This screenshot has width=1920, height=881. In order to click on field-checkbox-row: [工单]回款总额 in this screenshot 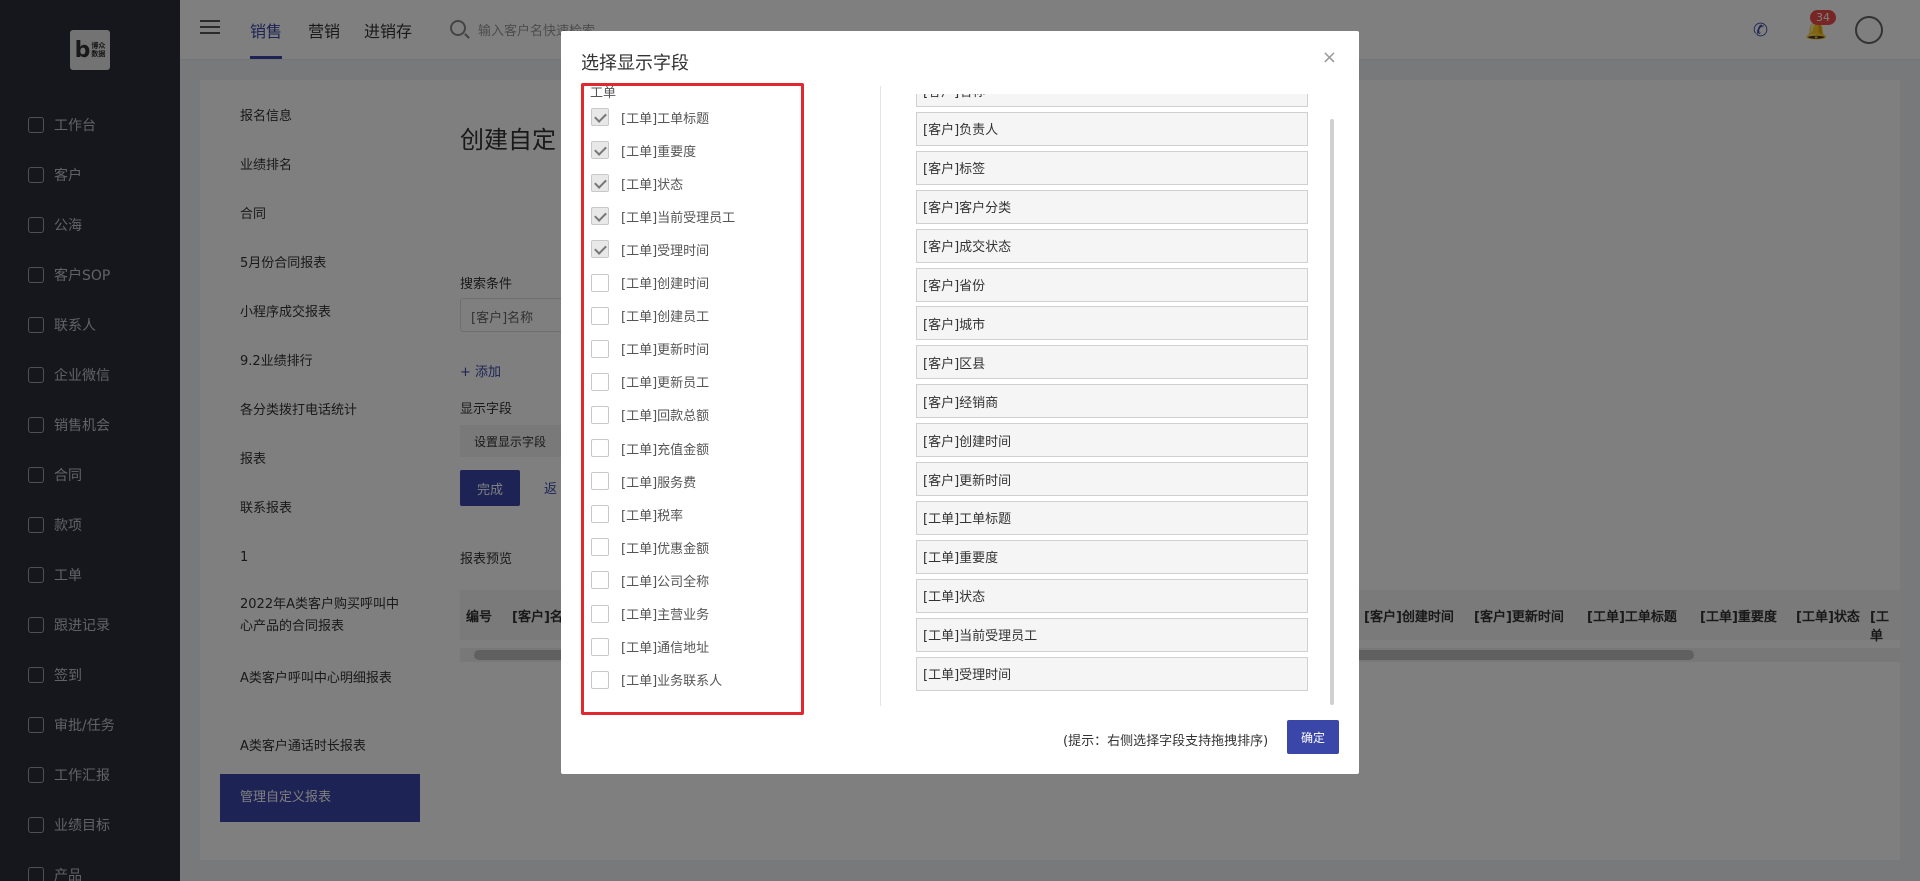, I will do `click(650, 415)`.